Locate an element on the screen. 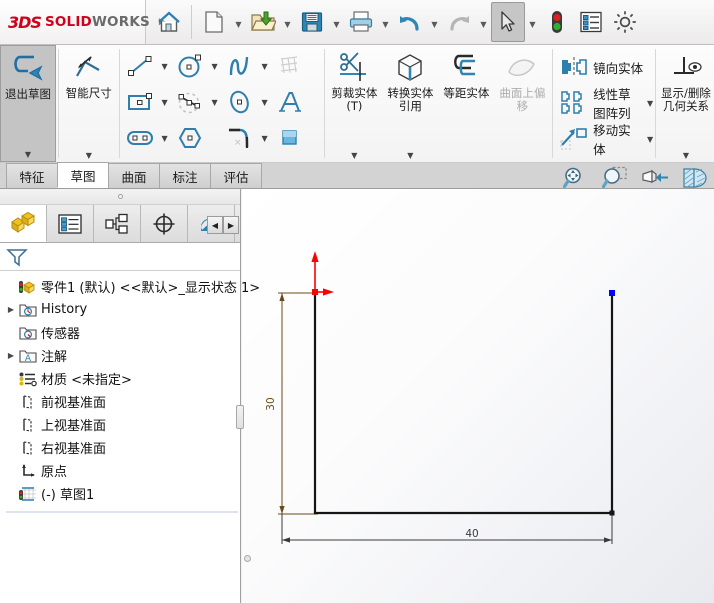 The height and width of the screenshot is (603, 714). print-button is located at coordinates (361, 22).